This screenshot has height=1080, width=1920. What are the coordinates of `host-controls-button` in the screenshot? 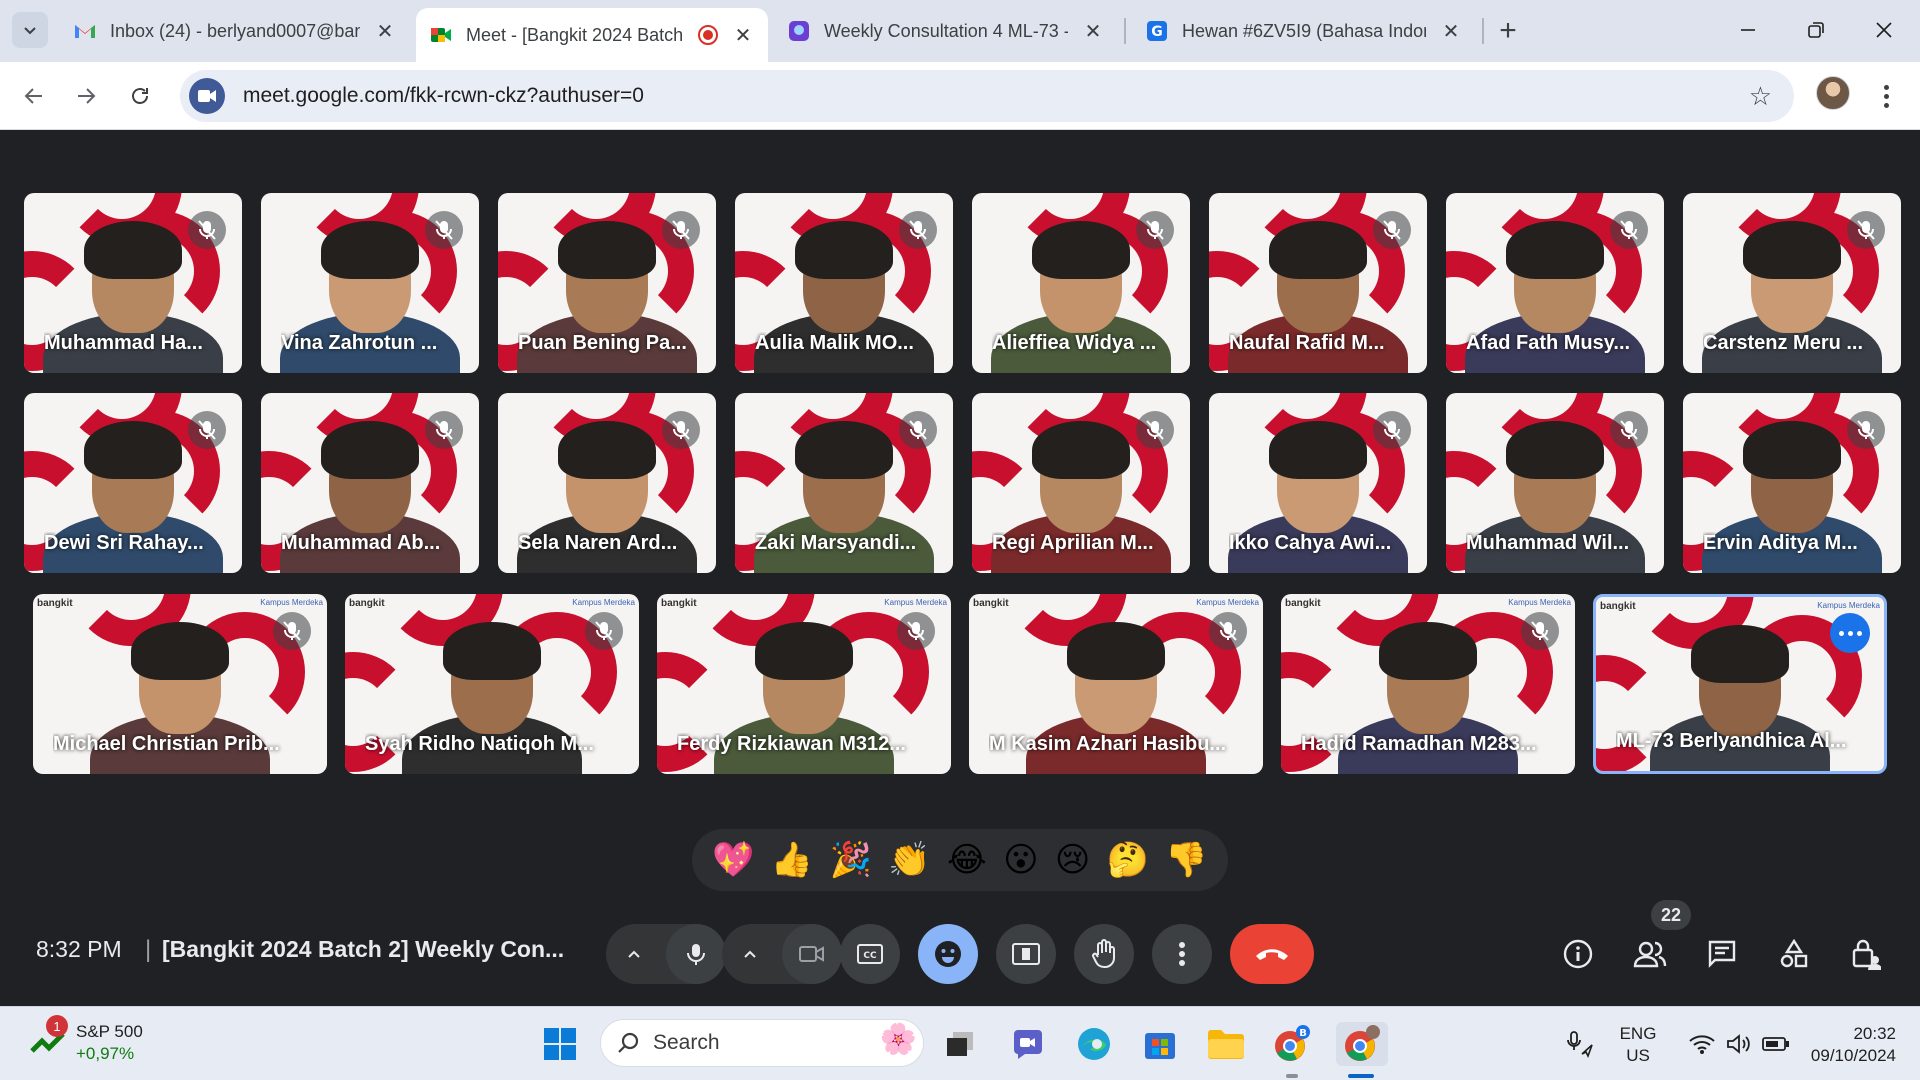 It's located at (1866, 954).